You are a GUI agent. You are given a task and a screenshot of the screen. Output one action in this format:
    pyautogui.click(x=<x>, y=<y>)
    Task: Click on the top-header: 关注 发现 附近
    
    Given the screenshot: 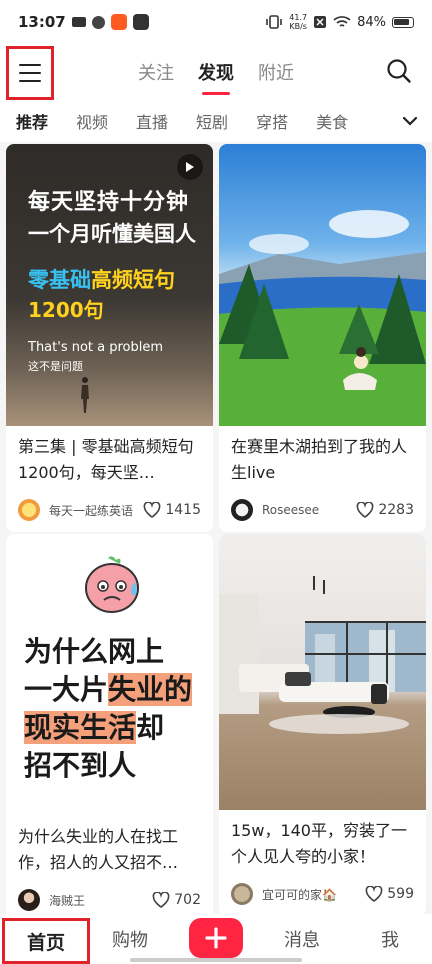 What is the action you would take?
    pyautogui.click(x=216, y=72)
    